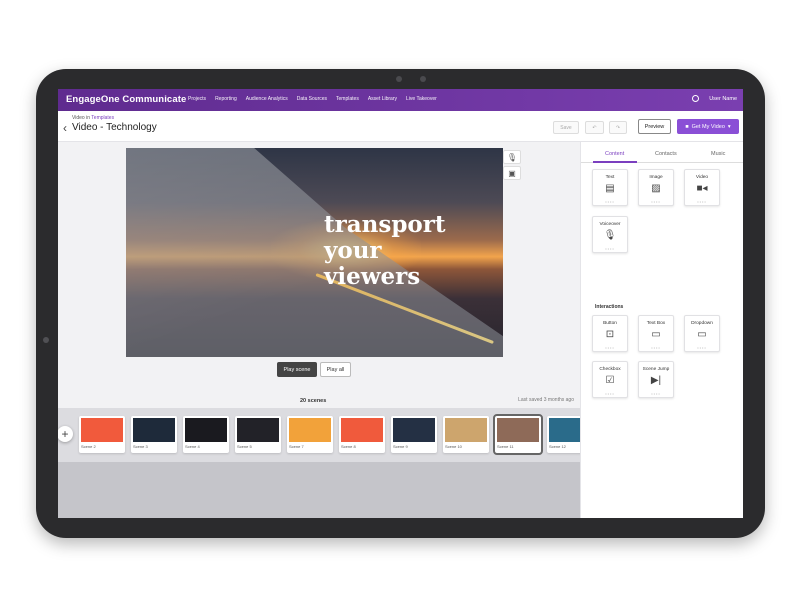 The height and width of the screenshot is (600, 800). I want to click on headline-line-1: transport, so click(385, 224).